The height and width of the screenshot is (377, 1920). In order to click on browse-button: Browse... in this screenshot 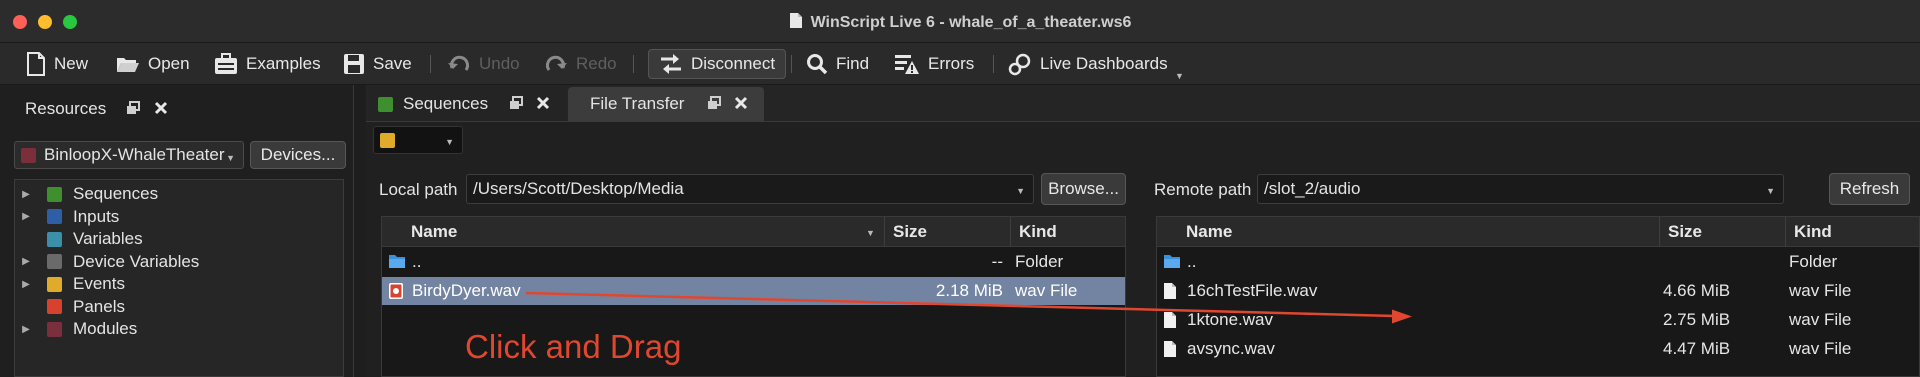, I will do `click(1083, 189)`.